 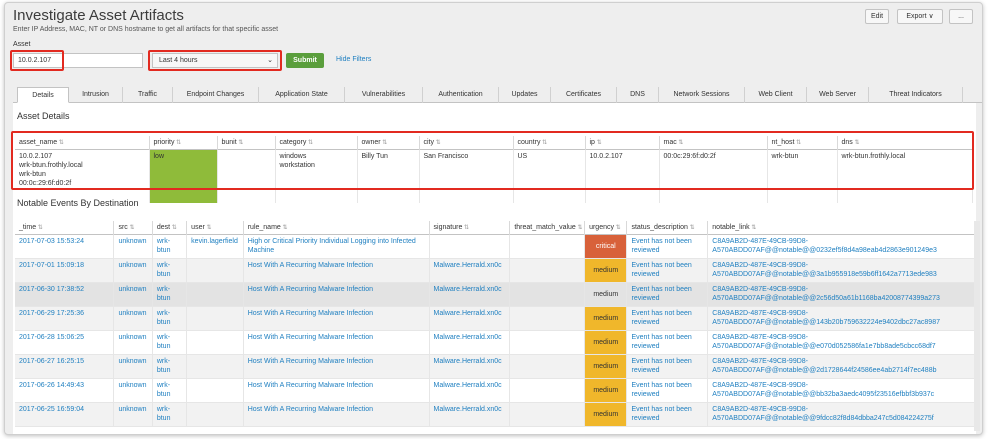 I want to click on cell-urgency: critical, so click(x=606, y=246).